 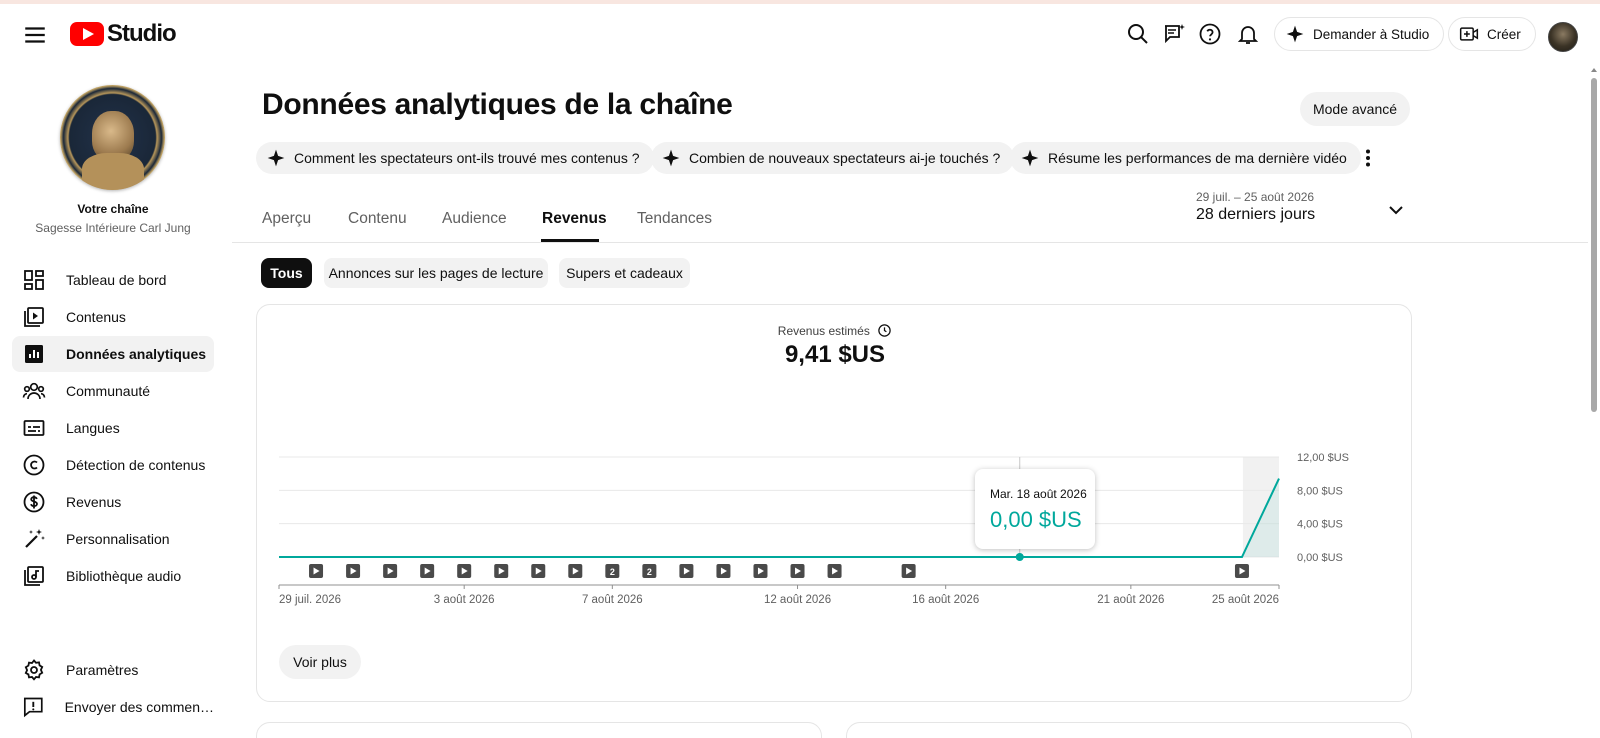 What do you see at coordinates (34, 670) in the screenshot?
I see `gear-icon` at bounding box center [34, 670].